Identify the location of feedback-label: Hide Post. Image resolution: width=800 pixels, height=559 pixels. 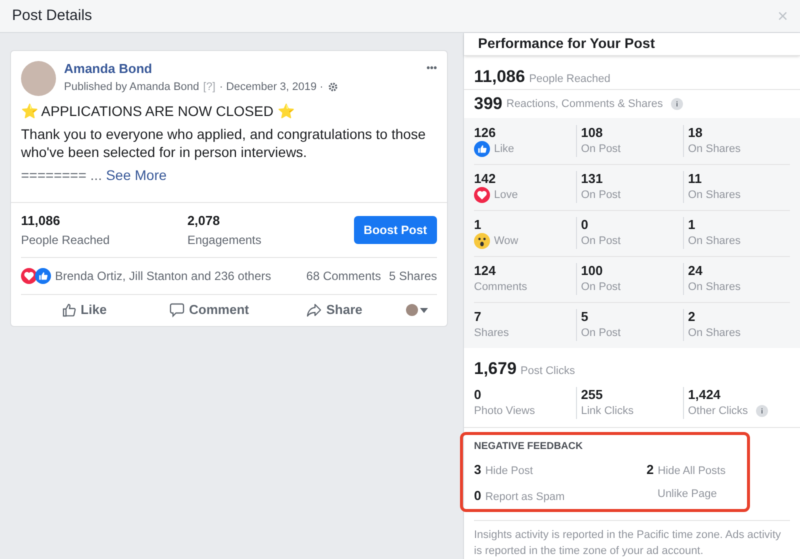
(509, 471).